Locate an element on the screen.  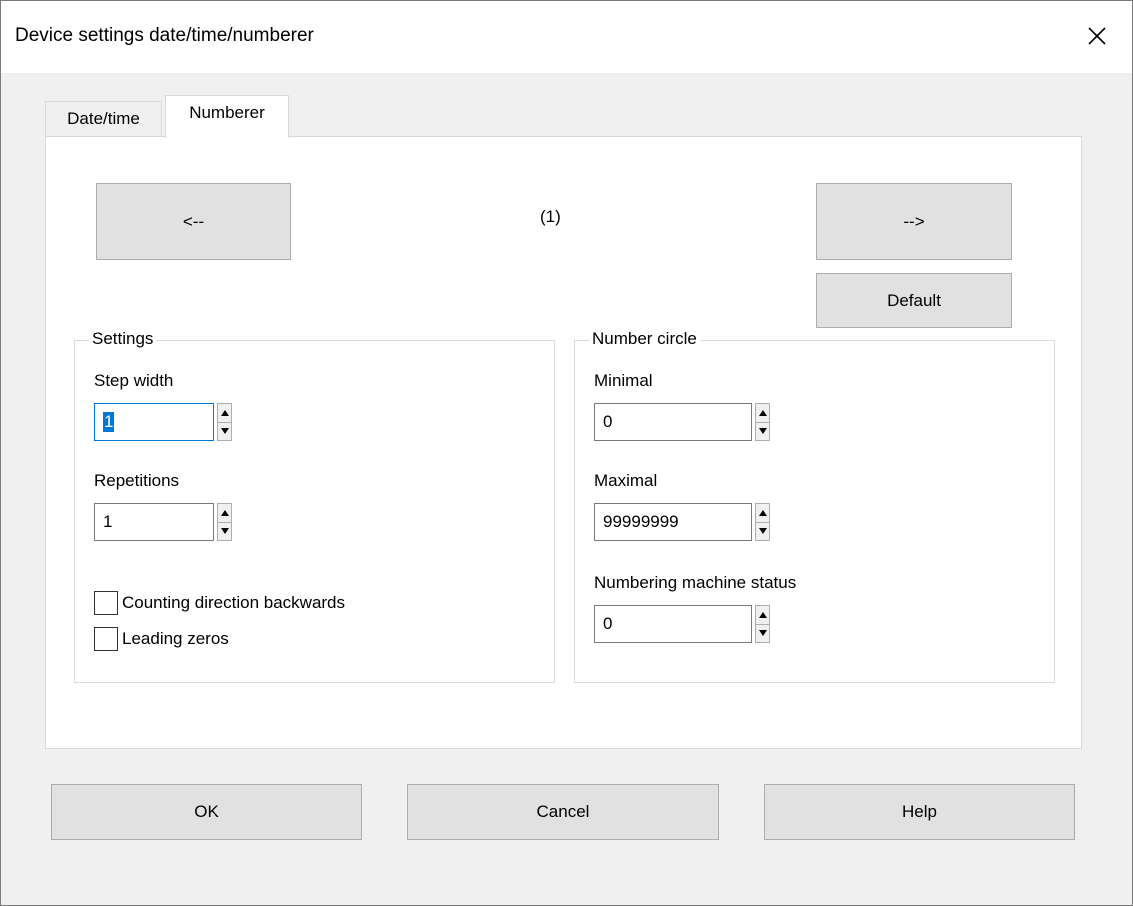
tab-date-time-label: Date/time is located at coordinates (103, 118).